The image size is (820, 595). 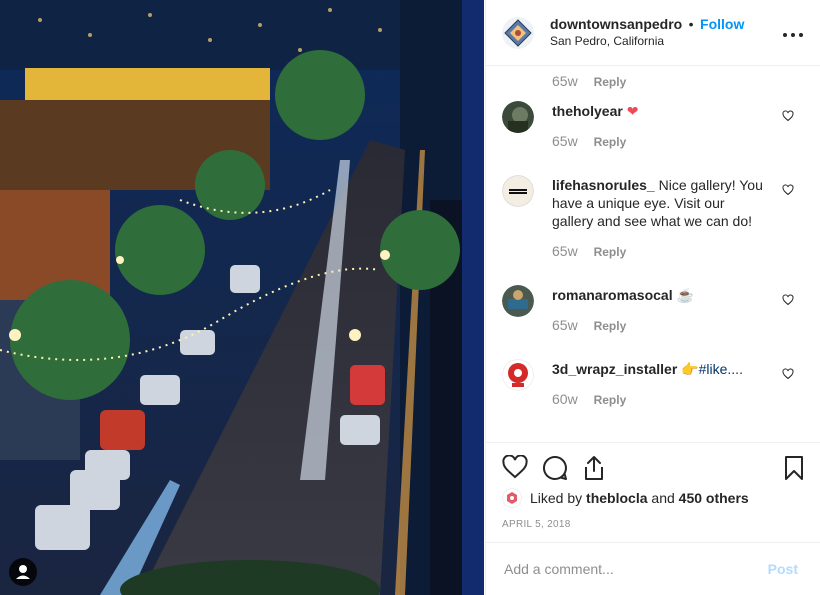 What do you see at coordinates (518, 32) in the screenshot?
I see `account-avatar` at bounding box center [518, 32].